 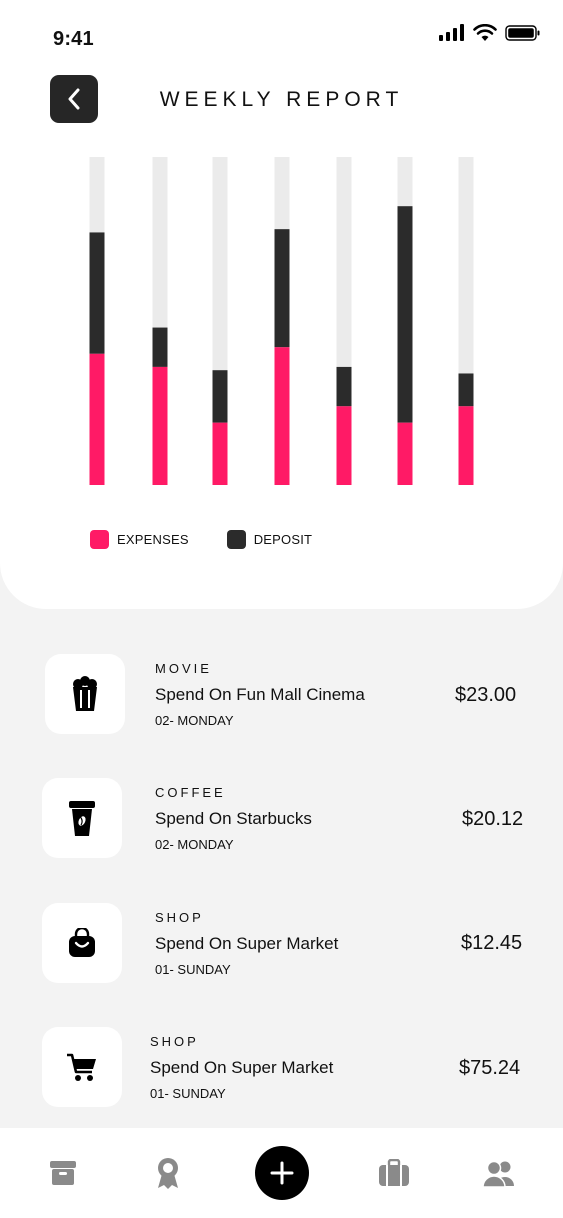 I want to click on legend-label-expenses: EXPENSES, so click(x=153, y=539).